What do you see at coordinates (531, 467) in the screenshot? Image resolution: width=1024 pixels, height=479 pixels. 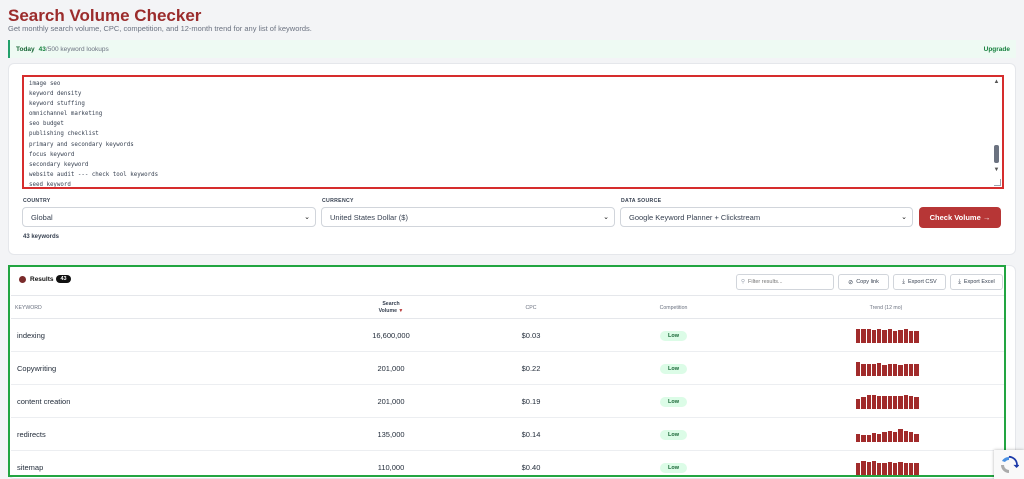 I see `cpc-cell: $0.40` at bounding box center [531, 467].